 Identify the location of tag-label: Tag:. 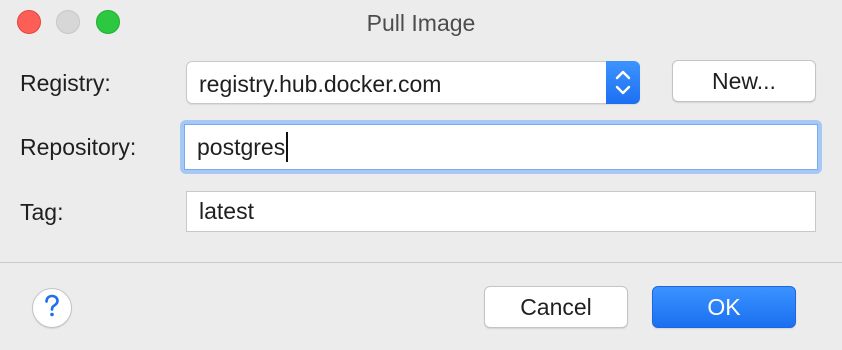
(42, 212).